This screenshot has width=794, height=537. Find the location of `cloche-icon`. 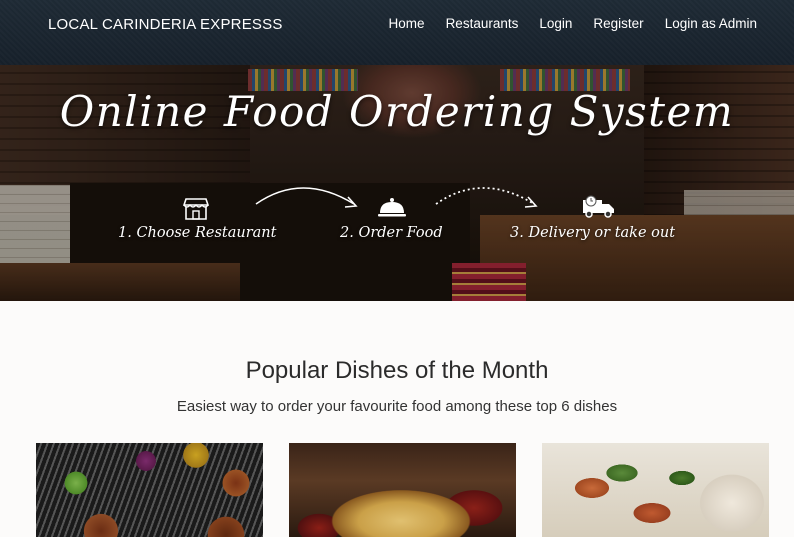

cloche-icon is located at coordinates (392, 207).